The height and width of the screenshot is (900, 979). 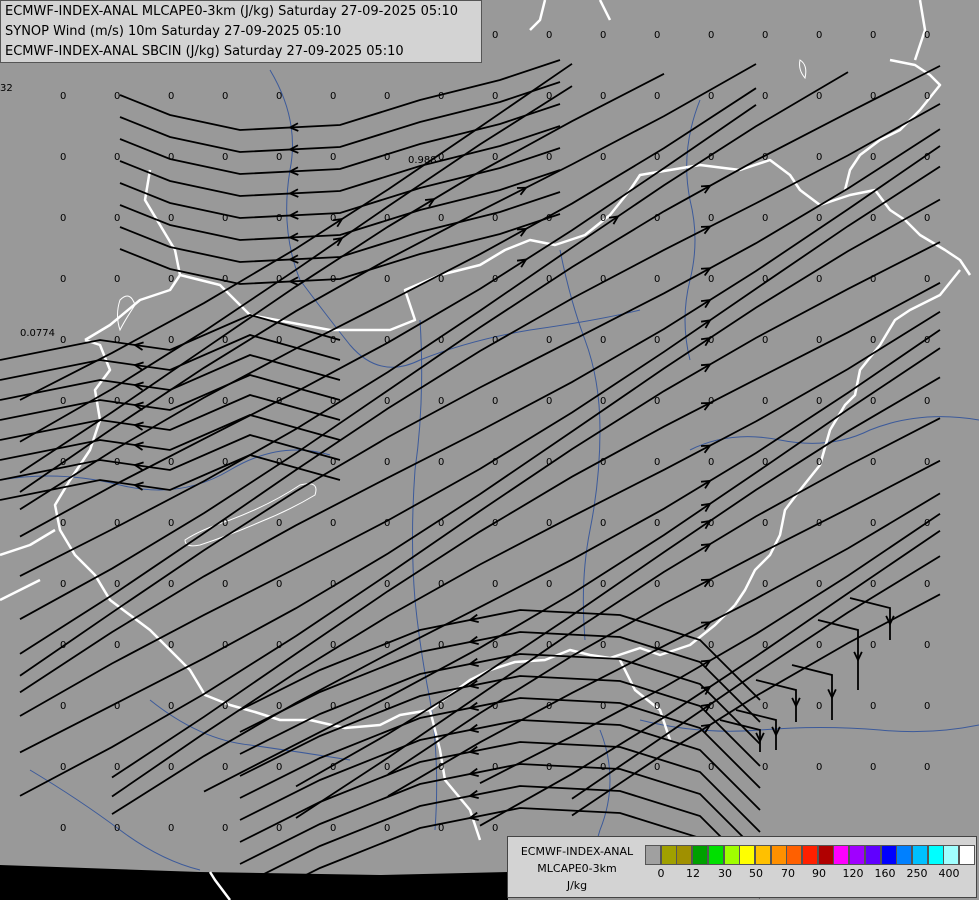 I want to click on legend-tick-label: 160, so click(x=885, y=873).